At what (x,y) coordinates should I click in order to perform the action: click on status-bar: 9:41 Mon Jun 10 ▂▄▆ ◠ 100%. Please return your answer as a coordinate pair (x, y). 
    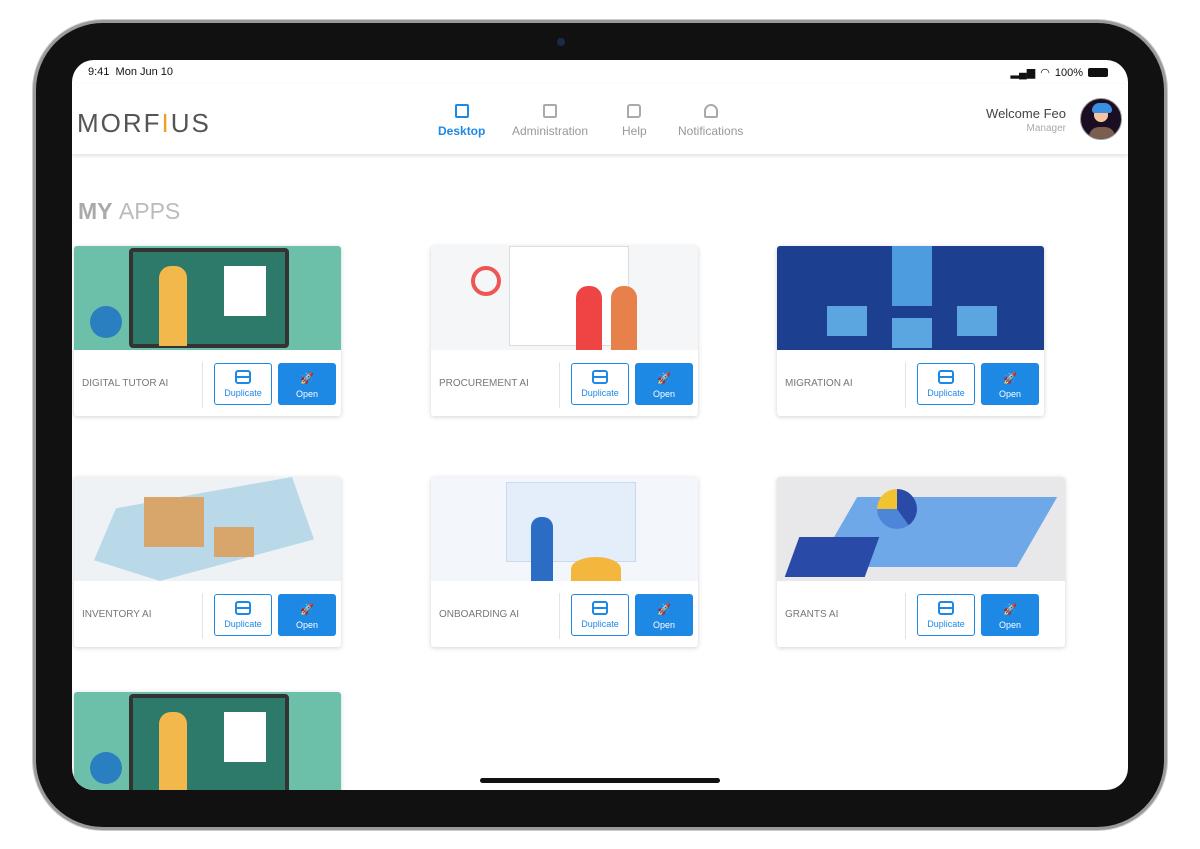
    Looking at the image, I should click on (600, 72).